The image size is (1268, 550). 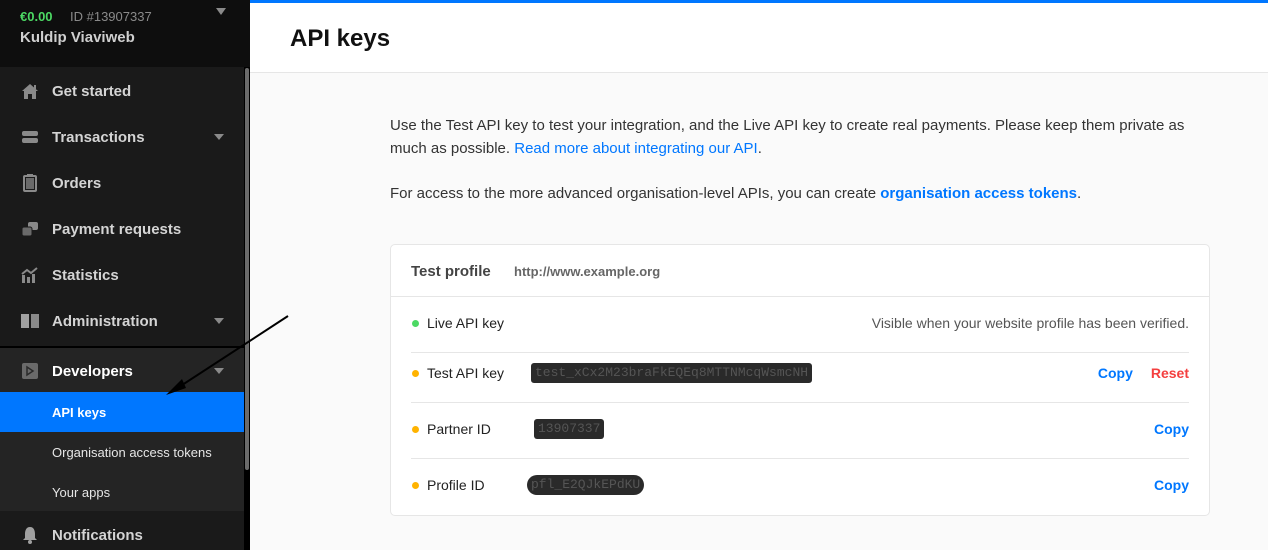 I want to click on key-text: 13907337, so click(x=569, y=428).